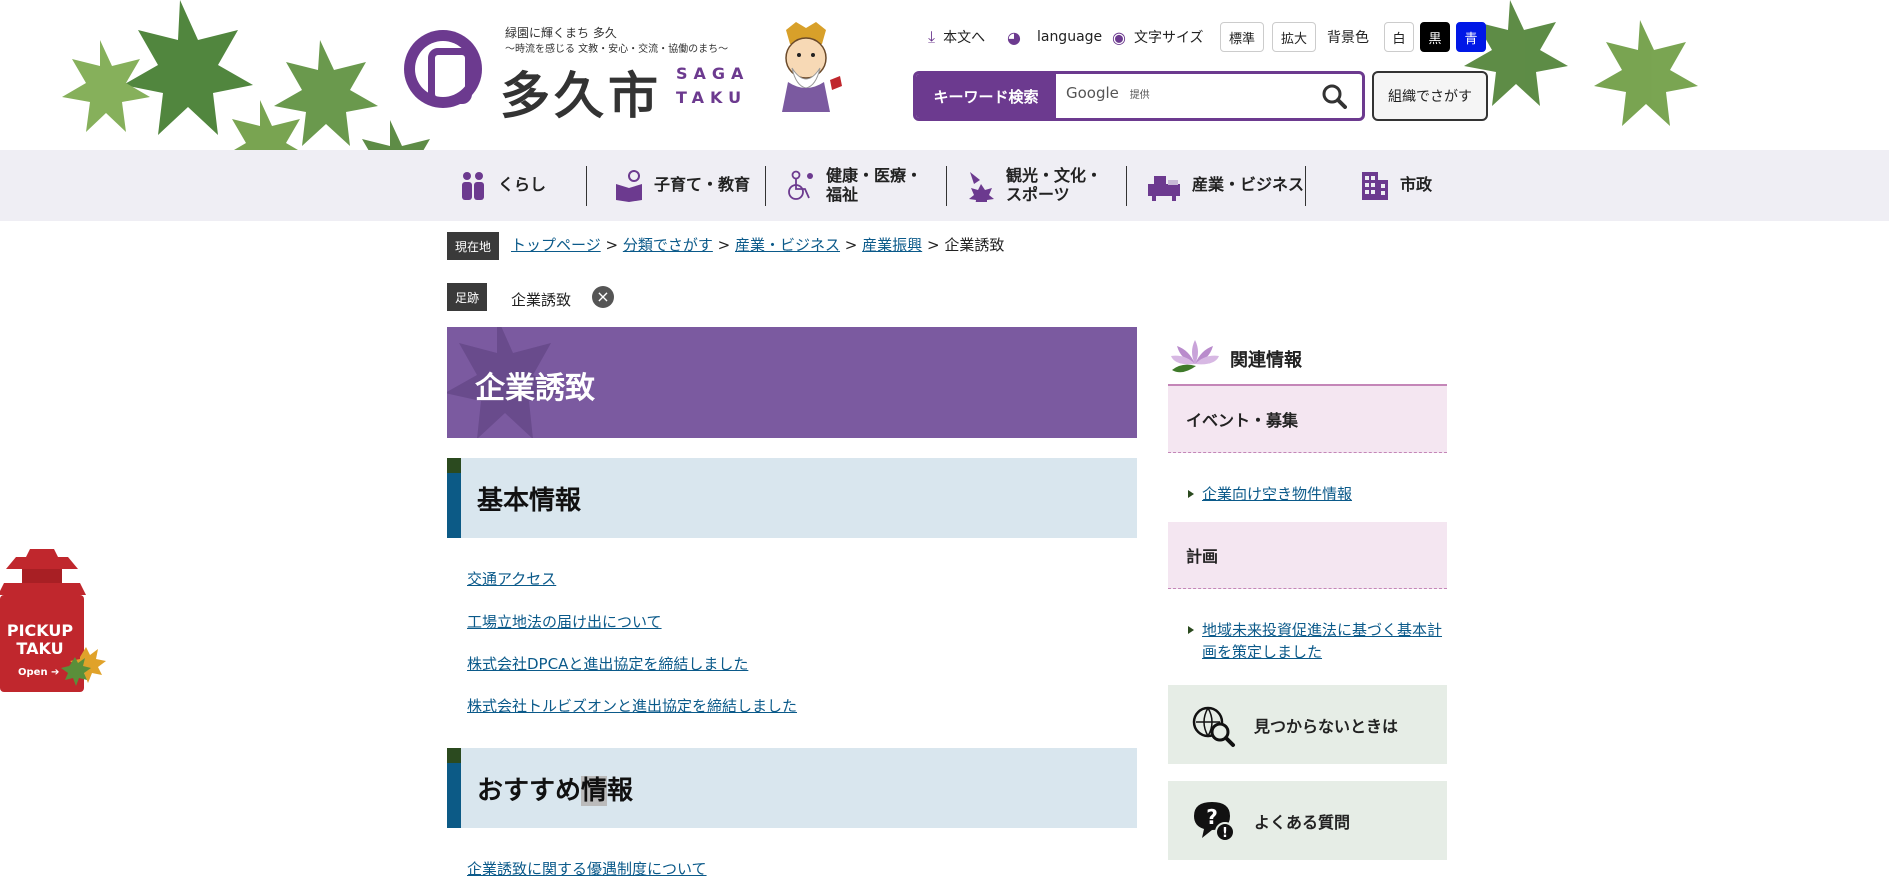 This screenshot has height=889, width=1889. What do you see at coordinates (1054, 37) in the screenshot?
I see `language-link: ◕ language` at bounding box center [1054, 37].